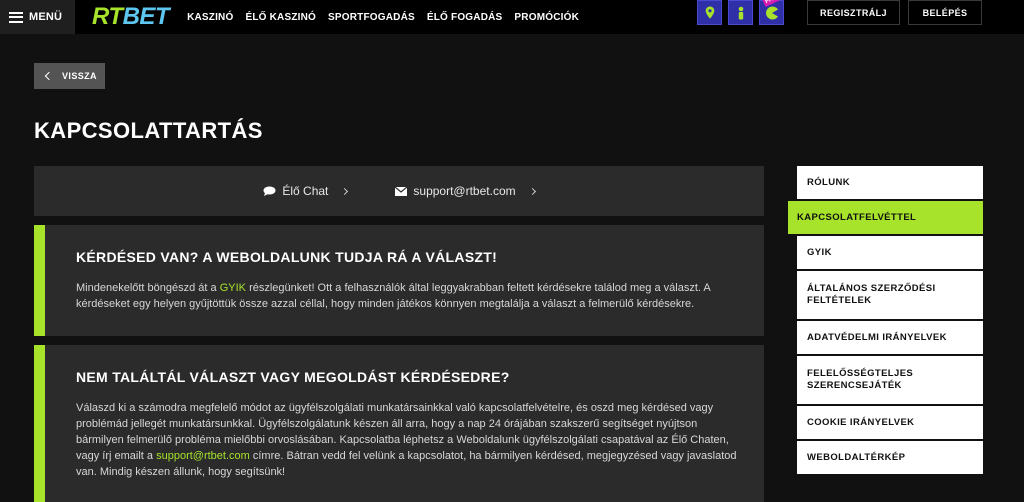  I want to click on map-pin-icon, so click(709, 12).